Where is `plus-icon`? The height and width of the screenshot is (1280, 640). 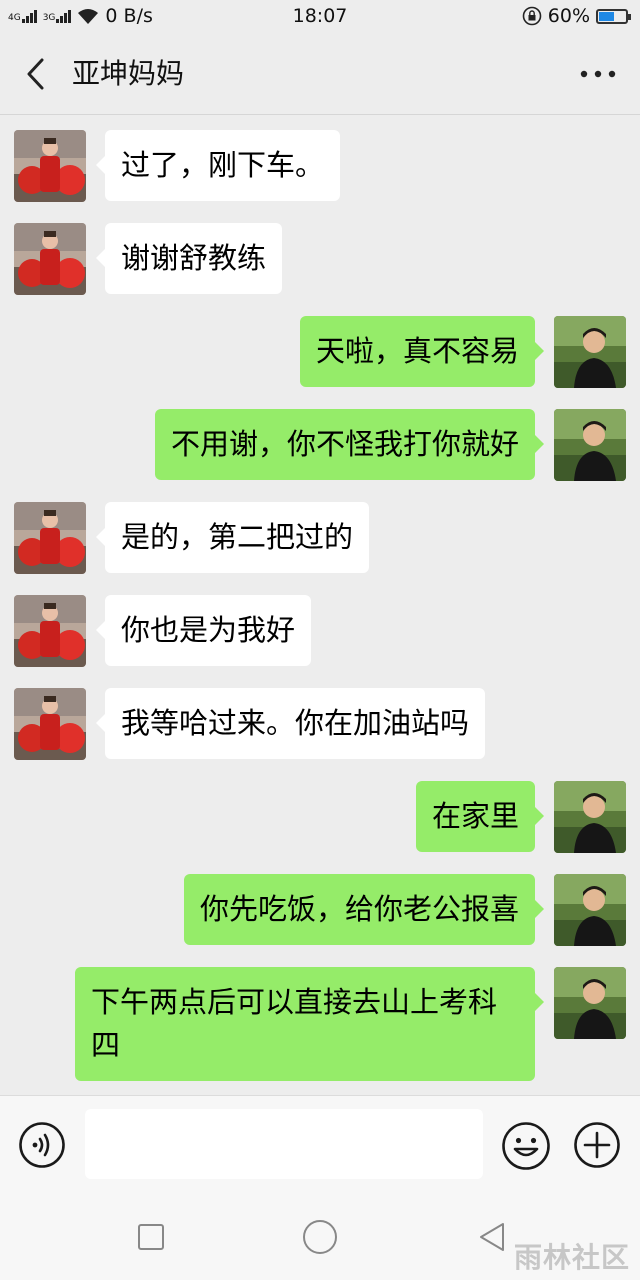 plus-icon is located at coordinates (597, 1145).